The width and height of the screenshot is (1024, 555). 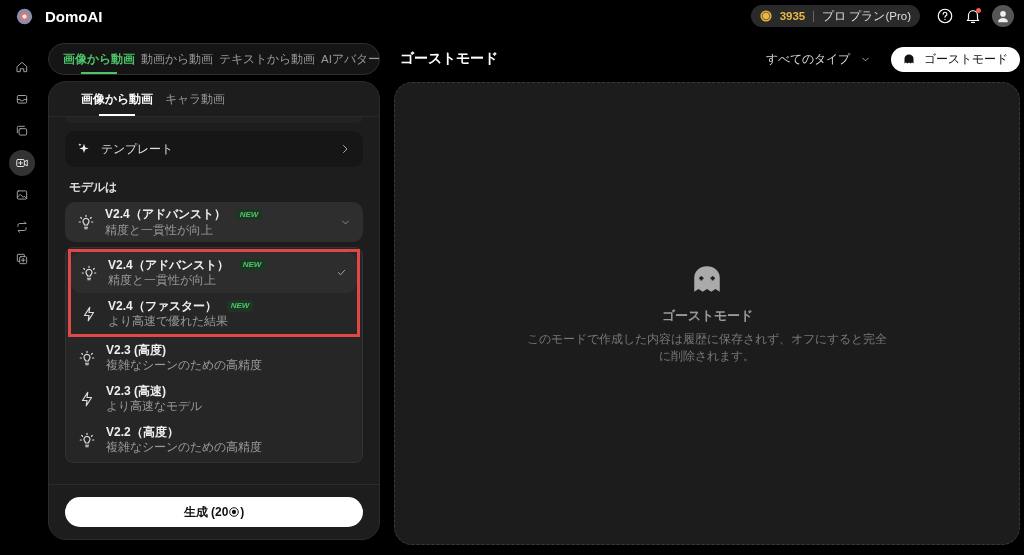 What do you see at coordinates (22, 195) in the screenshot?
I see `image-icon` at bounding box center [22, 195].